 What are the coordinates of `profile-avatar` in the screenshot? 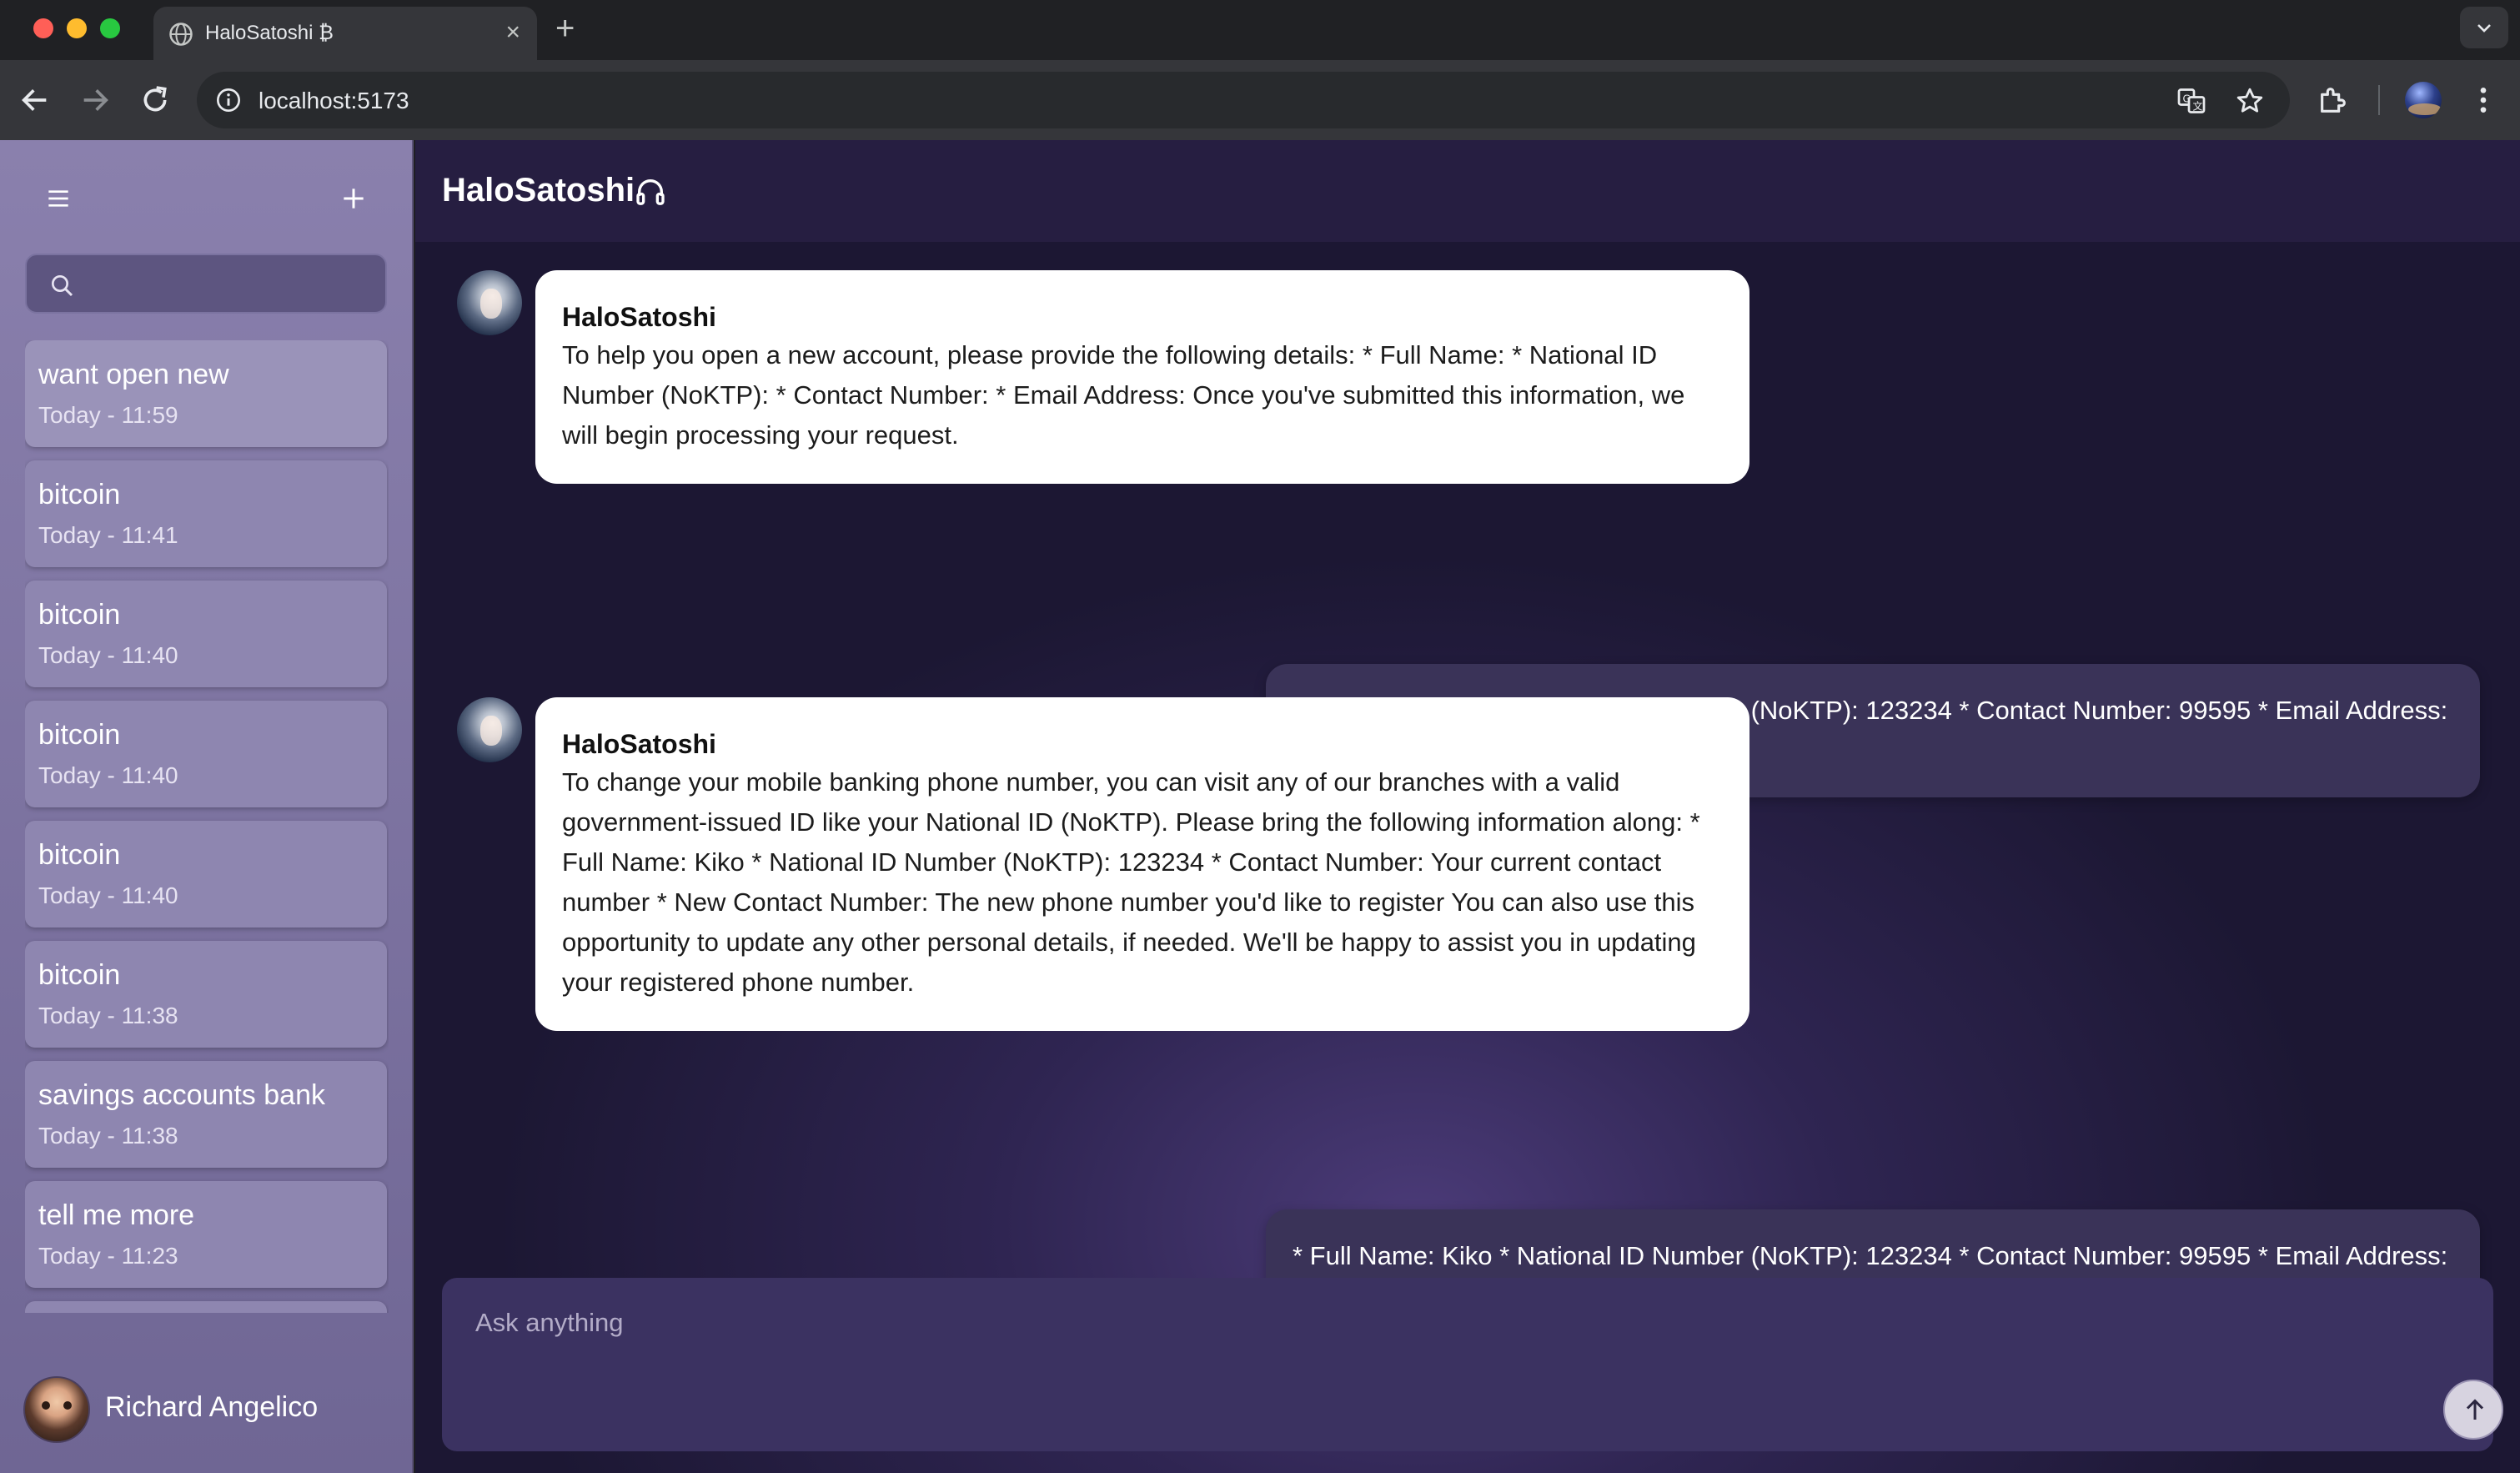 It's located at (2423, 100).